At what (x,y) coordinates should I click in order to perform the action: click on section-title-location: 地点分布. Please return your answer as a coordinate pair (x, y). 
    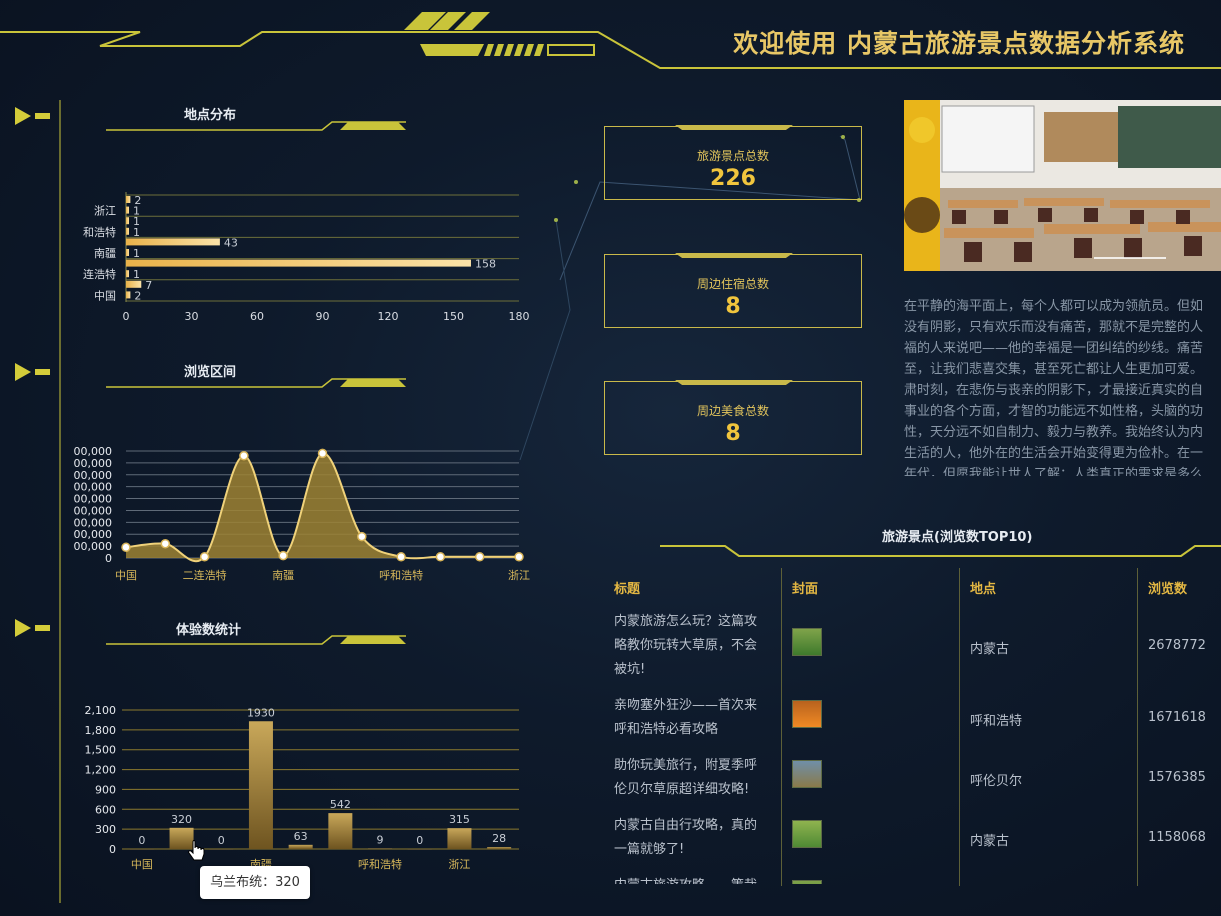
    Looking at the image, I should click on (210, 115).